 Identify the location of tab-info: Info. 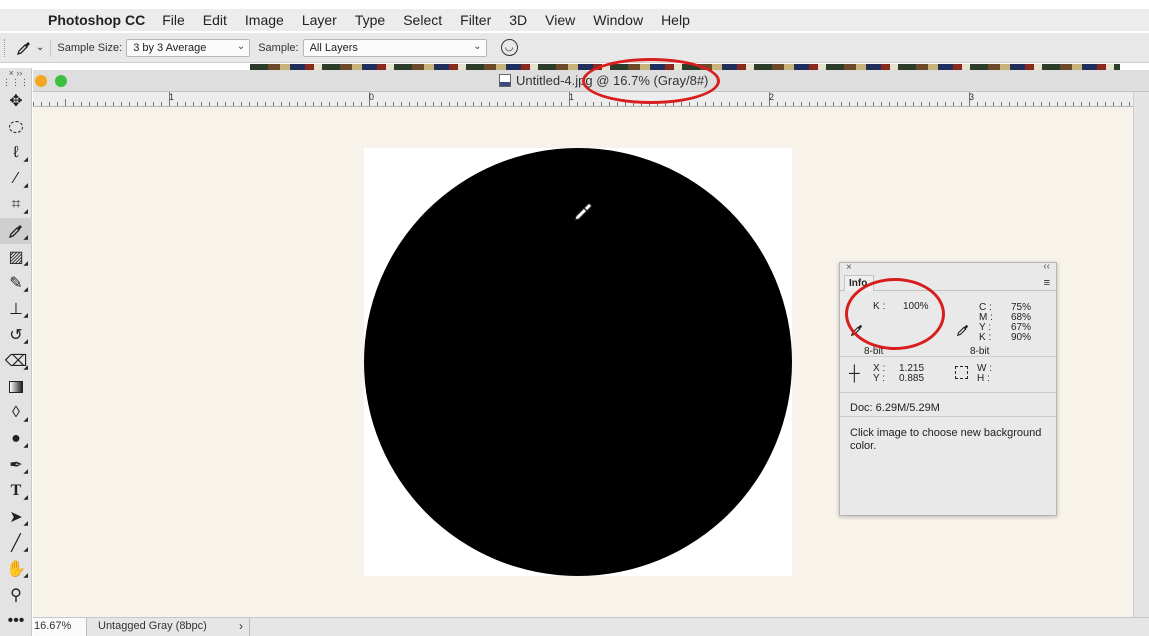
(859, 283).